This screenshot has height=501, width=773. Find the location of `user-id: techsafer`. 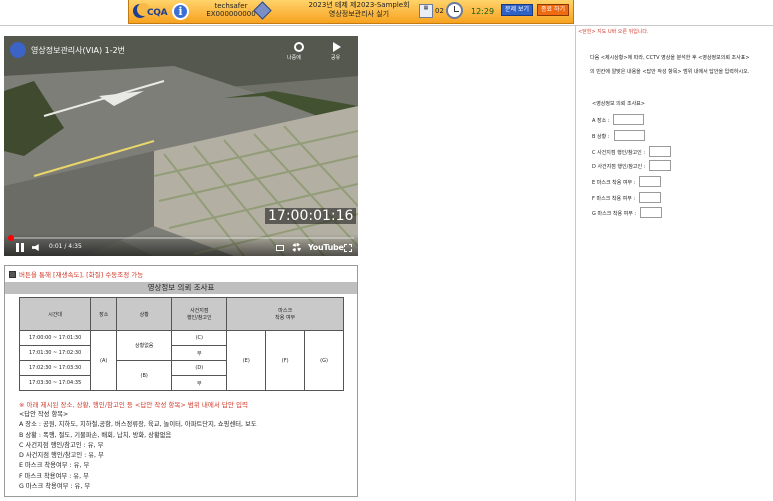

user-id: techsafer is located at coordinates (231, 6).